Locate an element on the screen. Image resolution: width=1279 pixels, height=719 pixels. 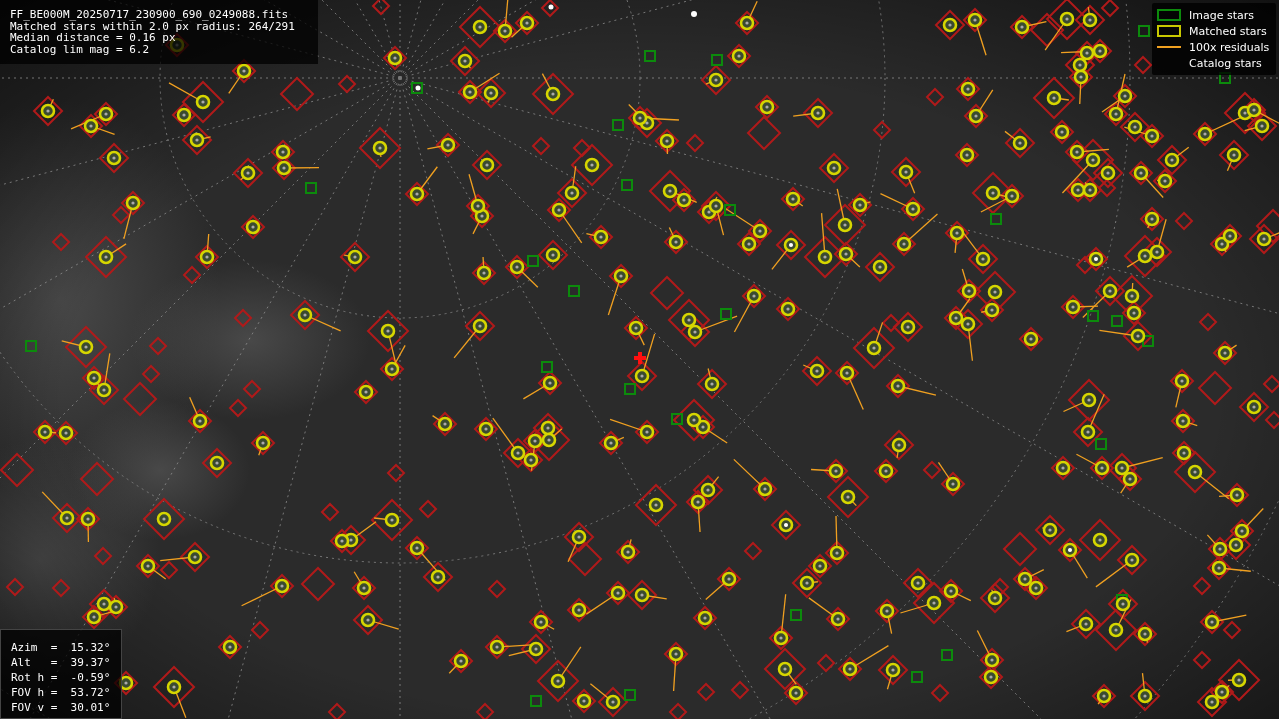
legend-label: Catalog stars is located at coordinates (1225, 63).